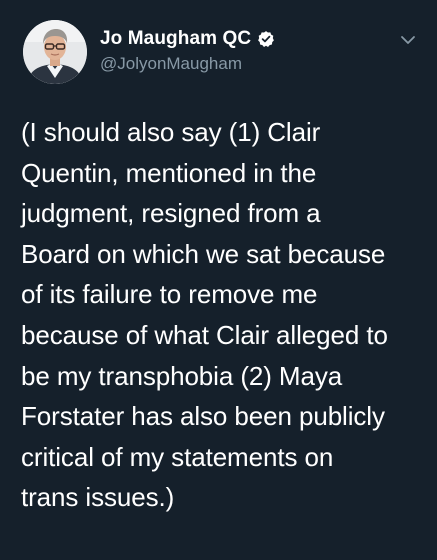 The width and height of the screenshot is (437, 560). Describe the element at coordinates (203, 253) in the screenshot. I see `tweet-text-line: Board on which we sat because` at that location.